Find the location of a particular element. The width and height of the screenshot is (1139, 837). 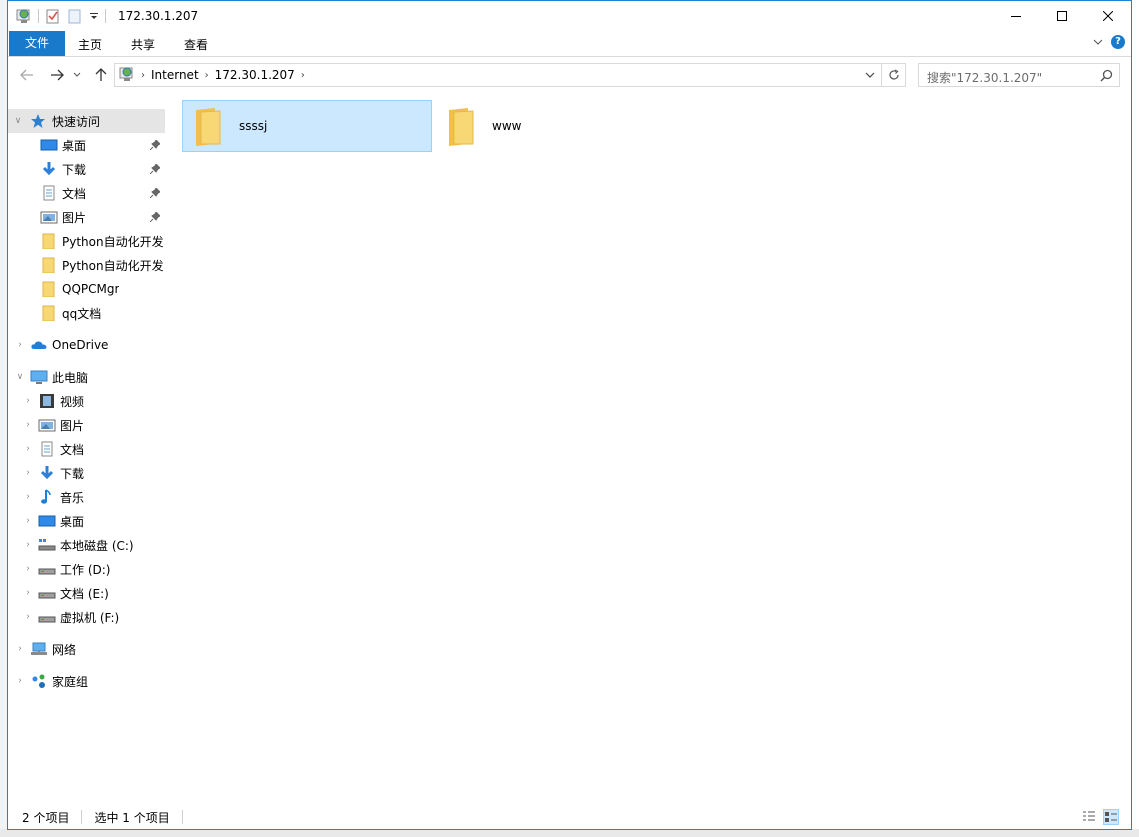

up-arrow-icon is located at coordinates (101, 74).